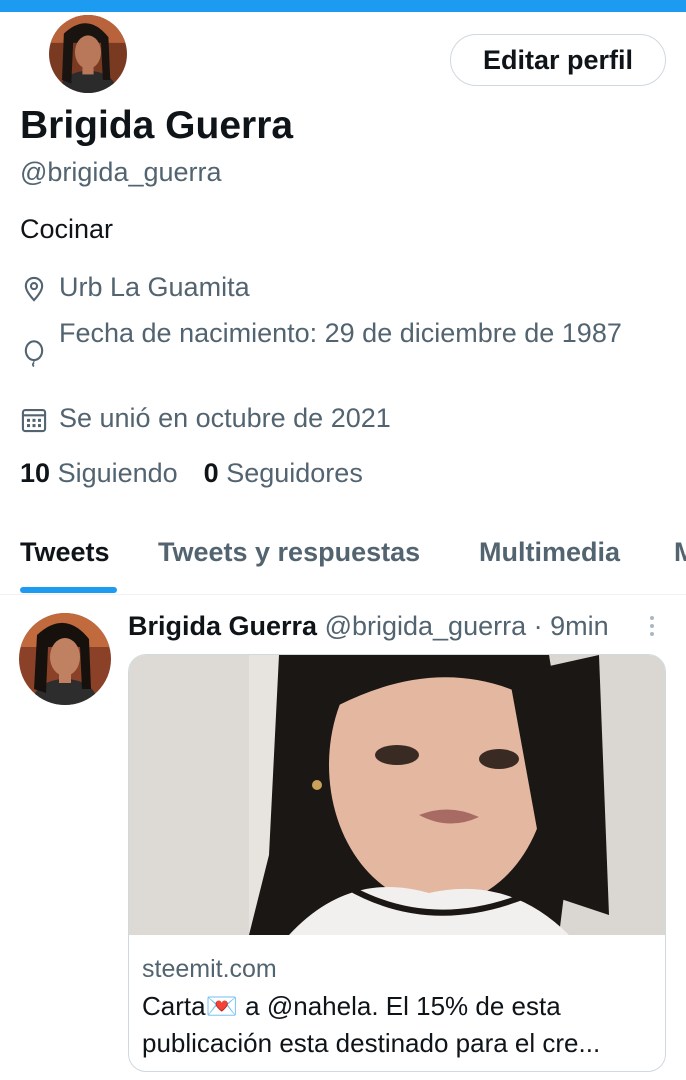  Describe the element at coordinates (121, 172) in the screenshot. I see `profile-handle: @brigida_guerra` at that location.